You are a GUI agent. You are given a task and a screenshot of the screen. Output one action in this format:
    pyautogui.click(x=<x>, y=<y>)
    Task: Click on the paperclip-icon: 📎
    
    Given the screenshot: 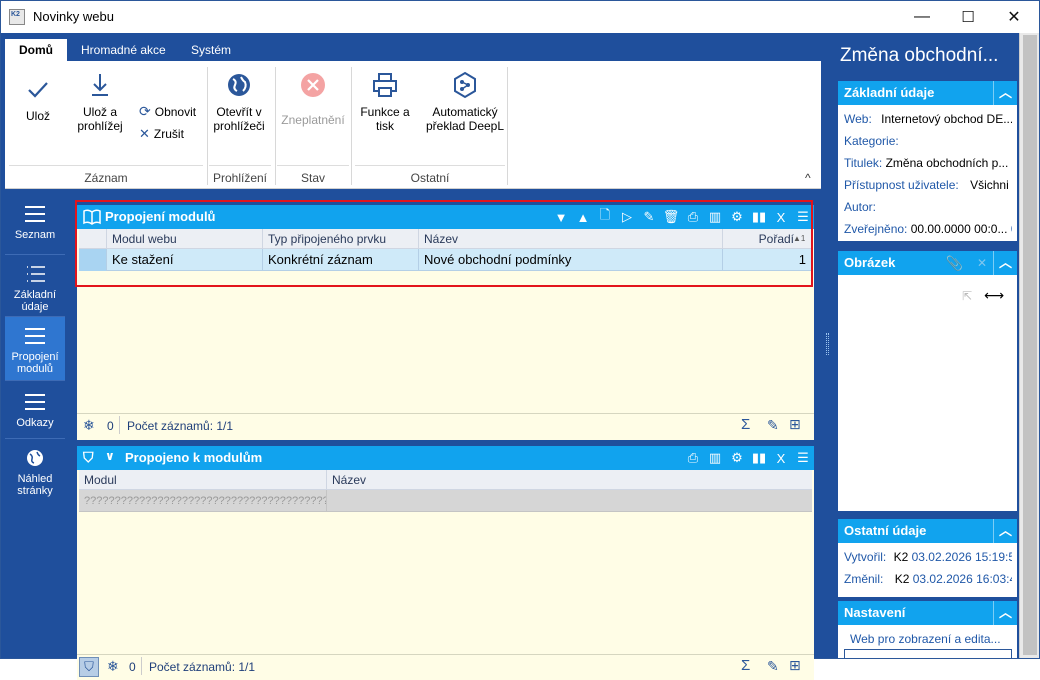 What is the action you would take?
    pyautogui.click(x=954, y=263)
    